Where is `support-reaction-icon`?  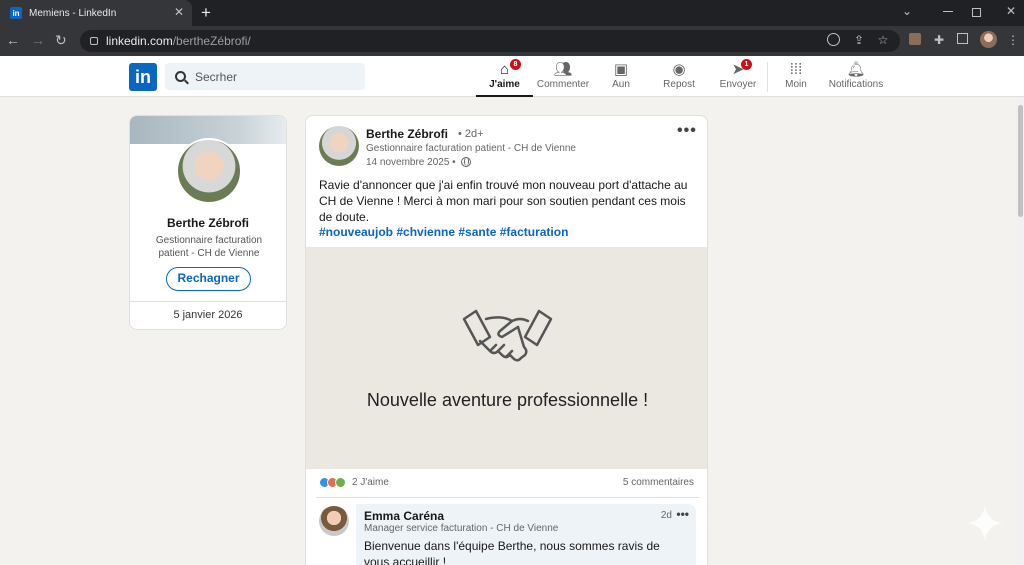 support-reaction-icon is located at coordinates (340, 482).